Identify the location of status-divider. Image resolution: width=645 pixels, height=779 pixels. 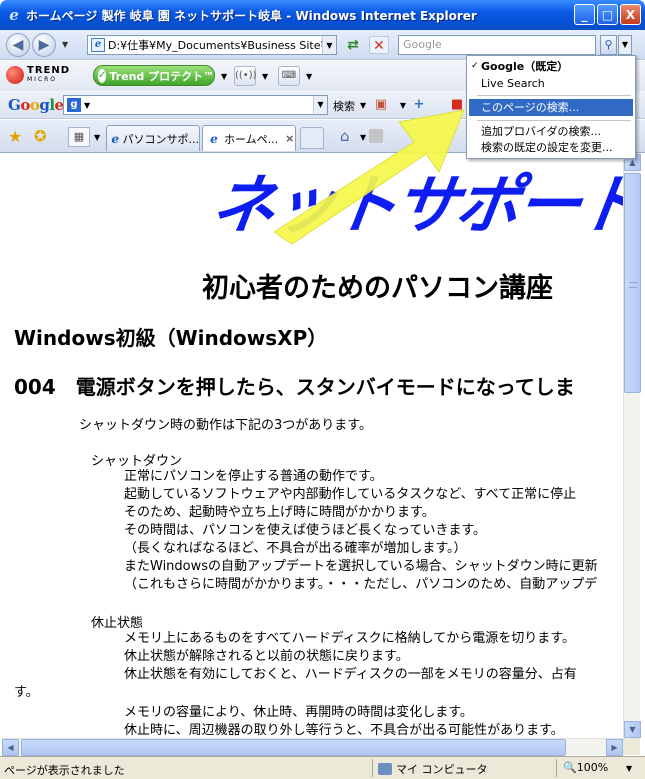
(556, 768).